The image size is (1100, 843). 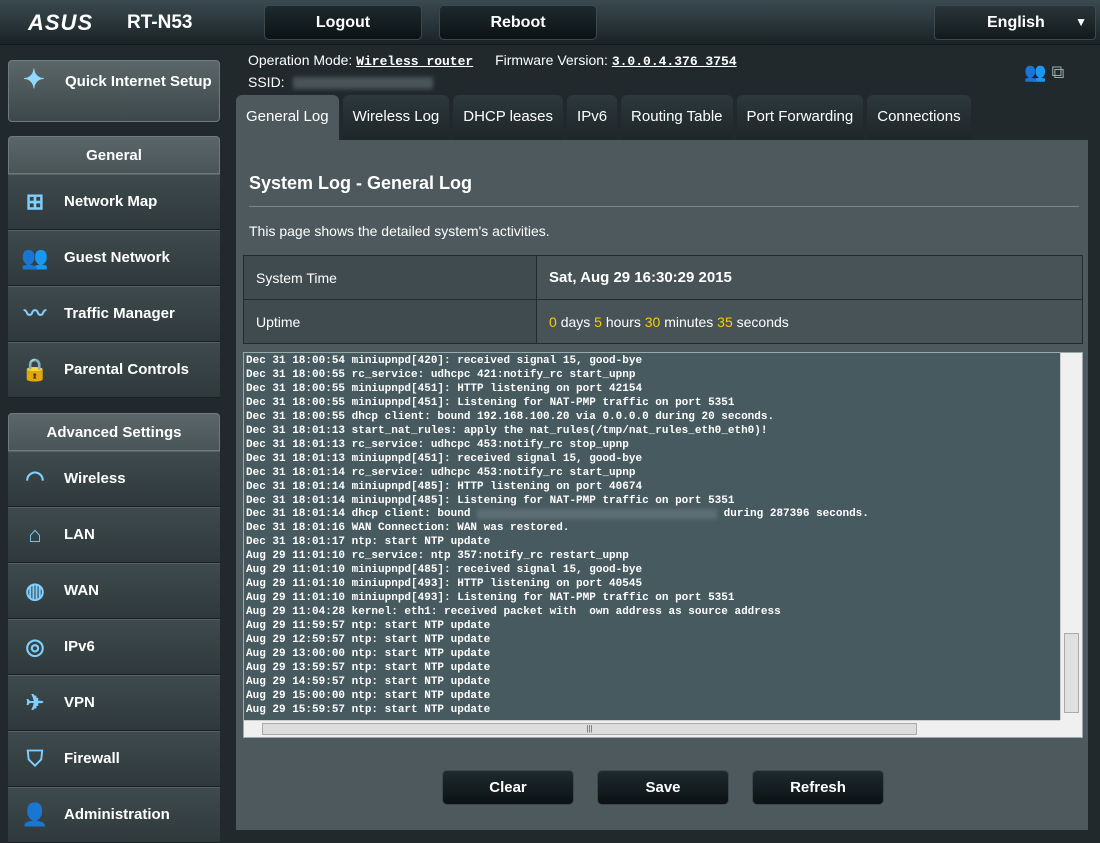 I want to click on clients-icon: 👥, so click(x=1035, y=72).